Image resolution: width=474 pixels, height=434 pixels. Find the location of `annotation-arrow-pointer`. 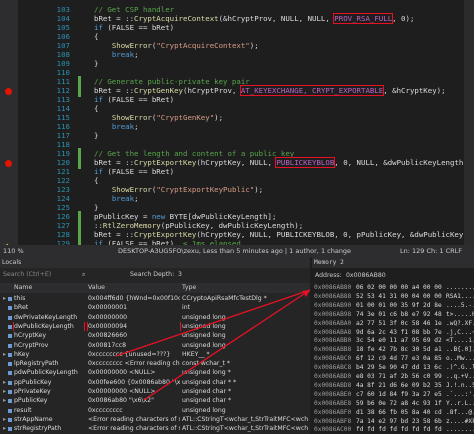

annotation-arrow-pointer is located at coordinates (227, 345).